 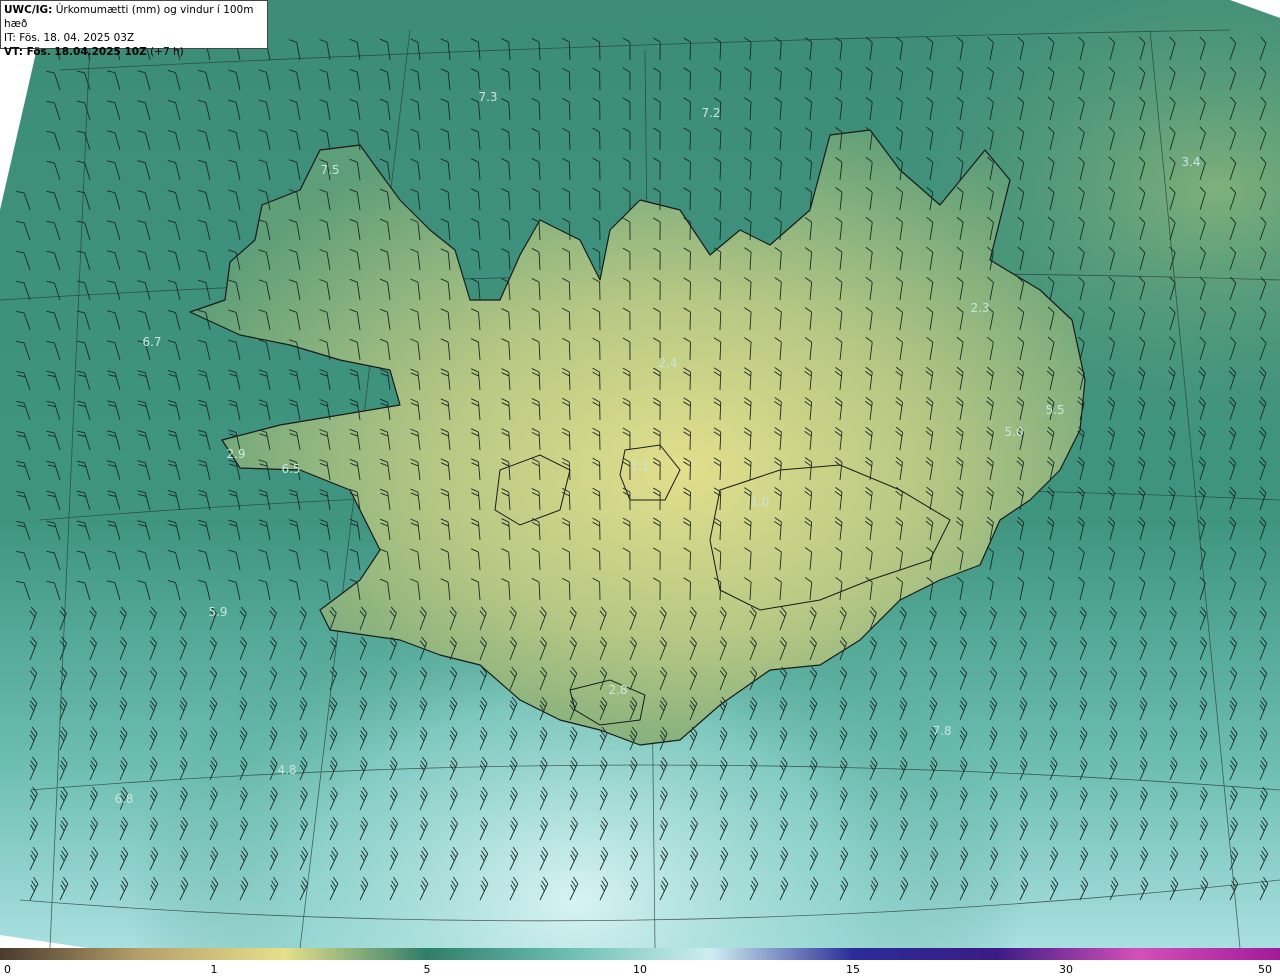 What do you see at coordinates (759, 502) in the screenshot?
I see `precip-value-label: 1.0` at bounding box center [759, 502].